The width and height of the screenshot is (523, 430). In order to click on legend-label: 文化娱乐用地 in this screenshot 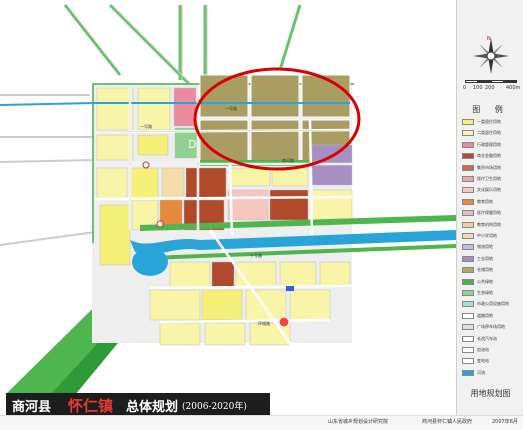, I will do `click(489, 190)`.